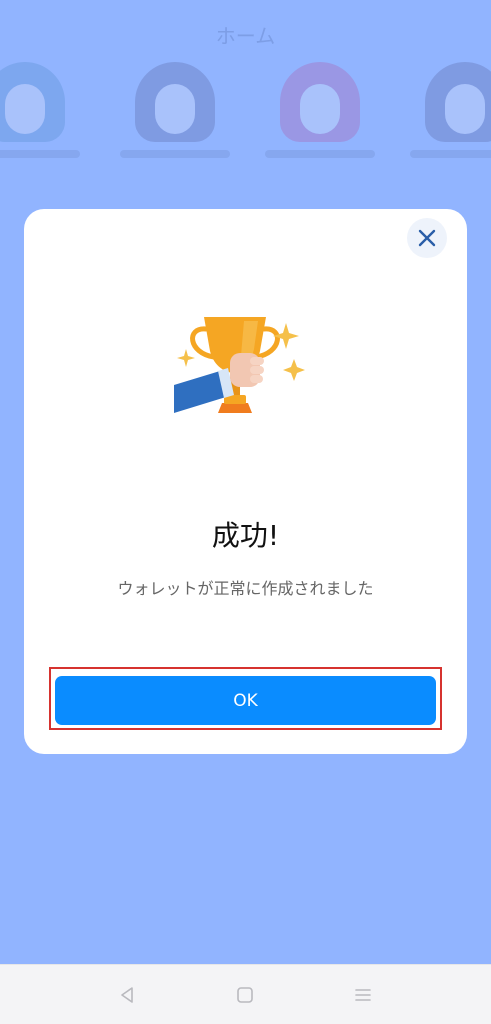  I want to click on close-button, so click(427, 238).